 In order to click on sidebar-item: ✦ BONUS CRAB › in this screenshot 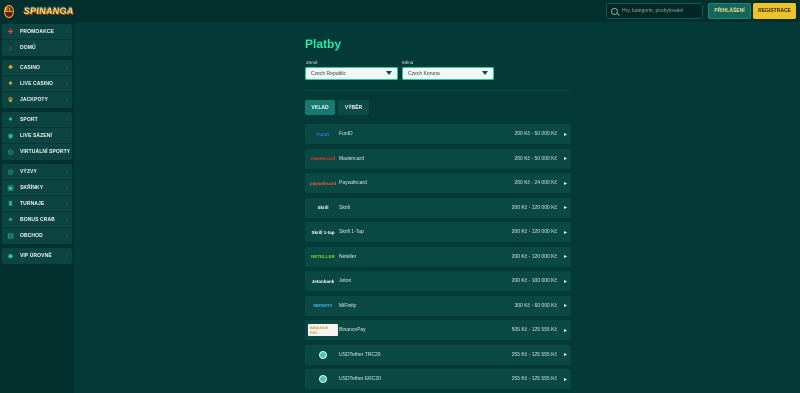, I will do `click(37, 220)`.